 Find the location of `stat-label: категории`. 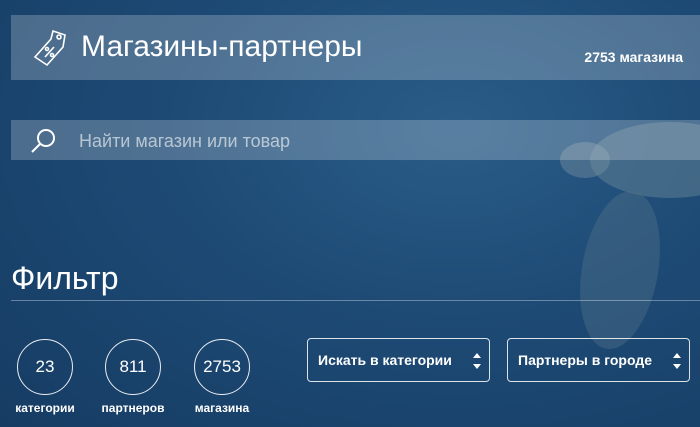

stat-label: категории is located at coordinates (45, 408).